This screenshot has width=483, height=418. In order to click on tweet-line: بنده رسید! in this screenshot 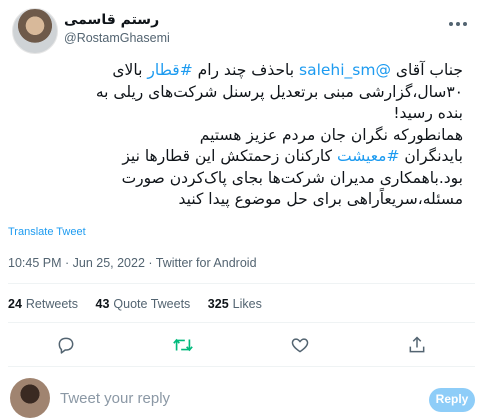, I will do `click(235, 114)`.